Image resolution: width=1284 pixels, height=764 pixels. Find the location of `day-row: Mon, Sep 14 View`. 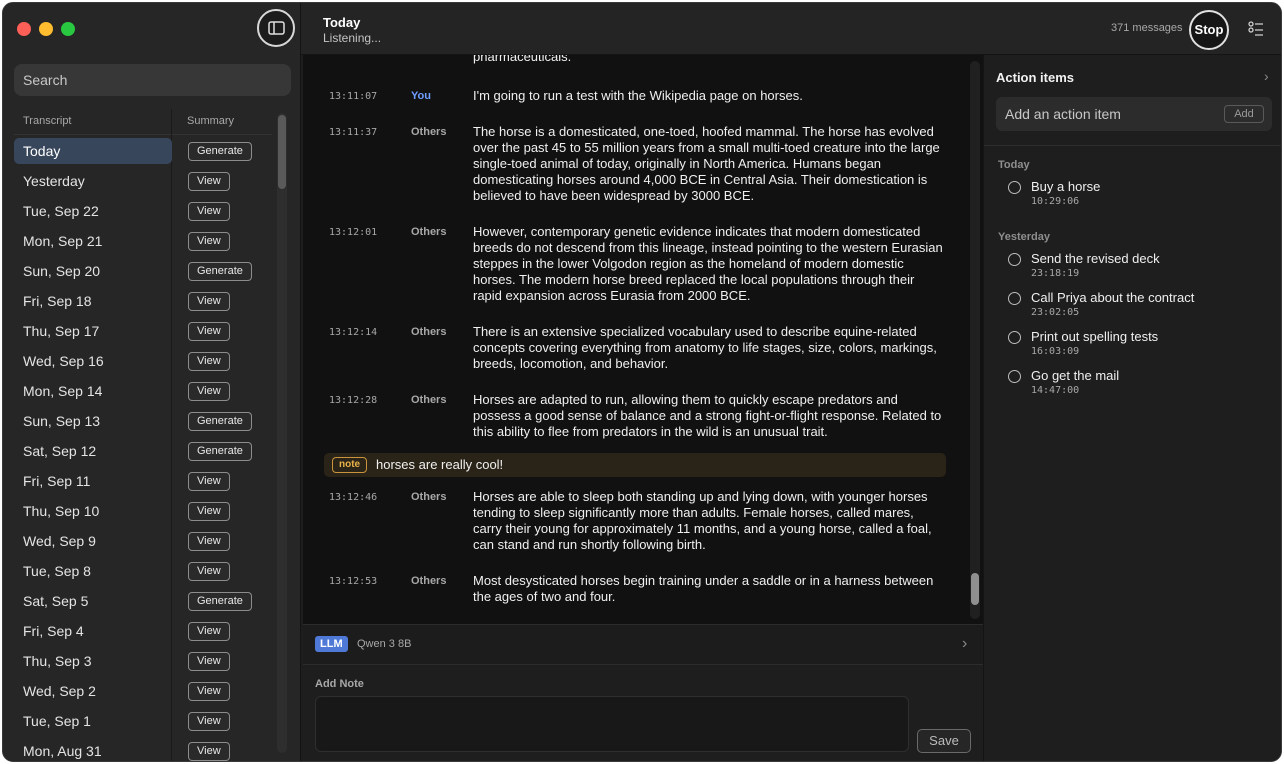

day-row: Mon, Sep 14 View is located at coordinates (144, 391).